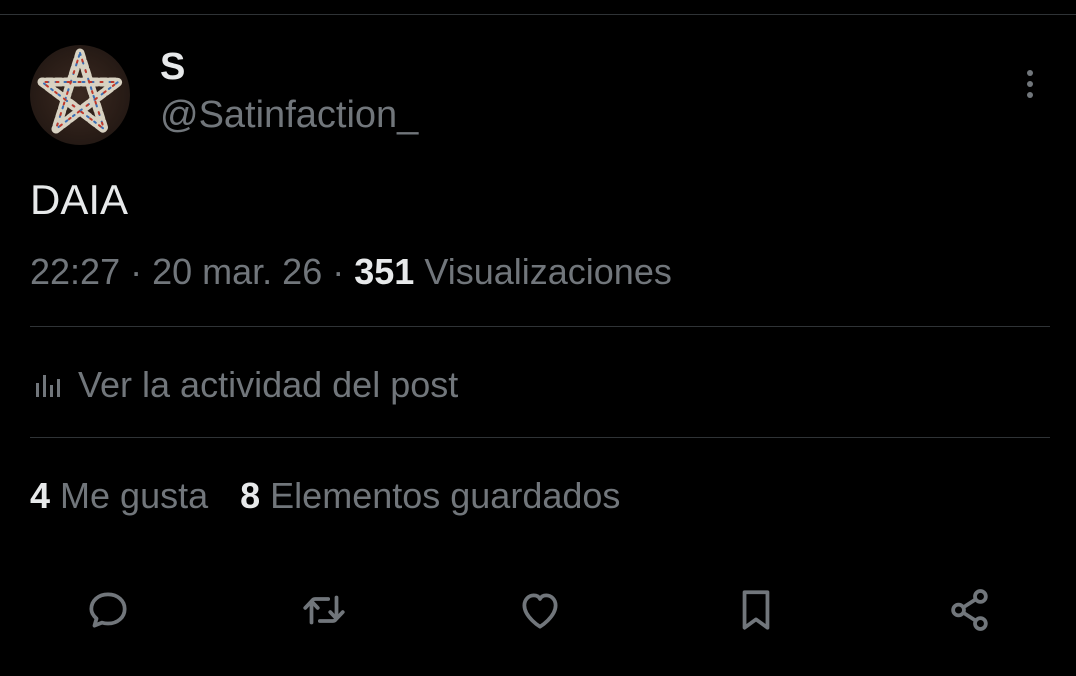 The image size is (1076, 676). I want to click on likes-stat: 4 Me gusta, so click(119, 496).